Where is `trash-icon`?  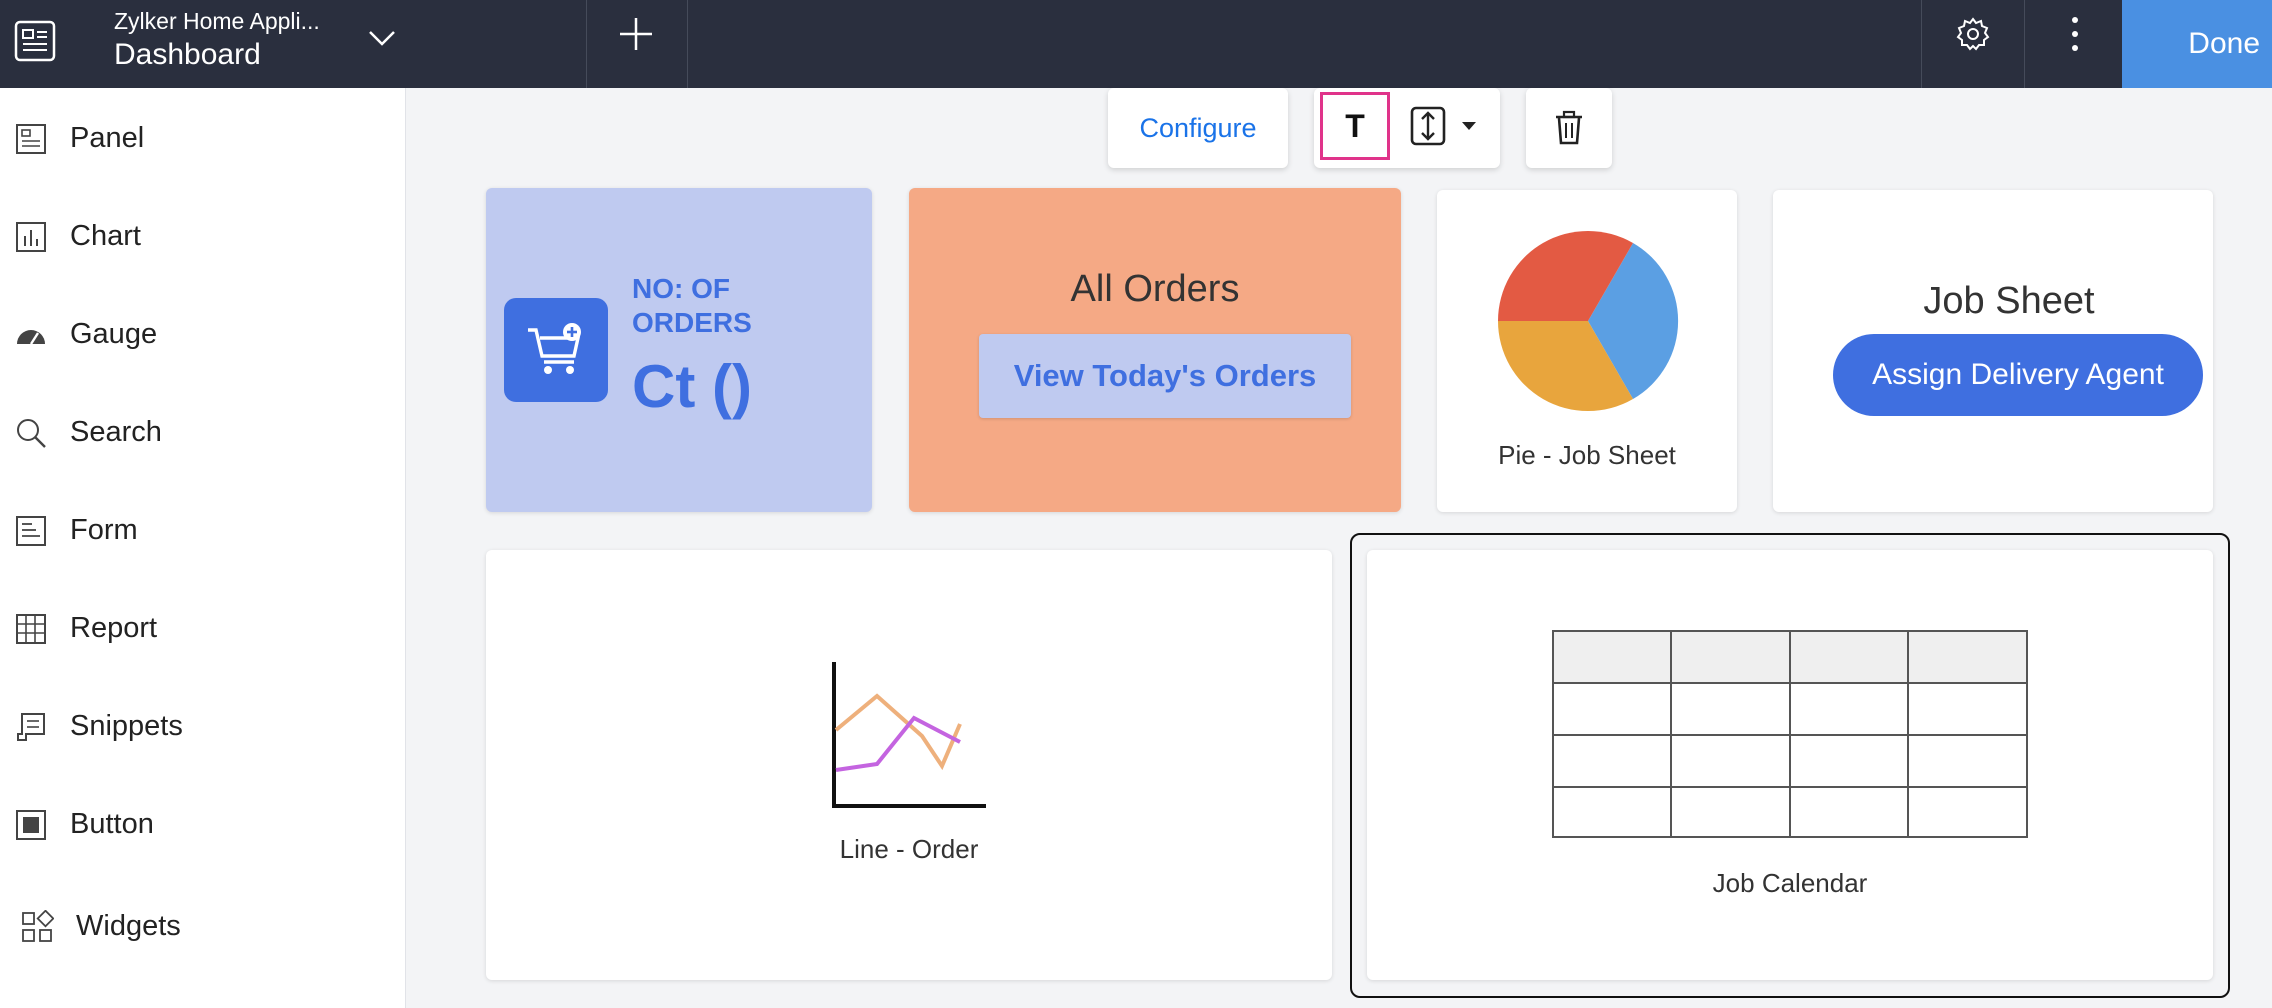 trash-icon is located at coordinates (1569, 127).